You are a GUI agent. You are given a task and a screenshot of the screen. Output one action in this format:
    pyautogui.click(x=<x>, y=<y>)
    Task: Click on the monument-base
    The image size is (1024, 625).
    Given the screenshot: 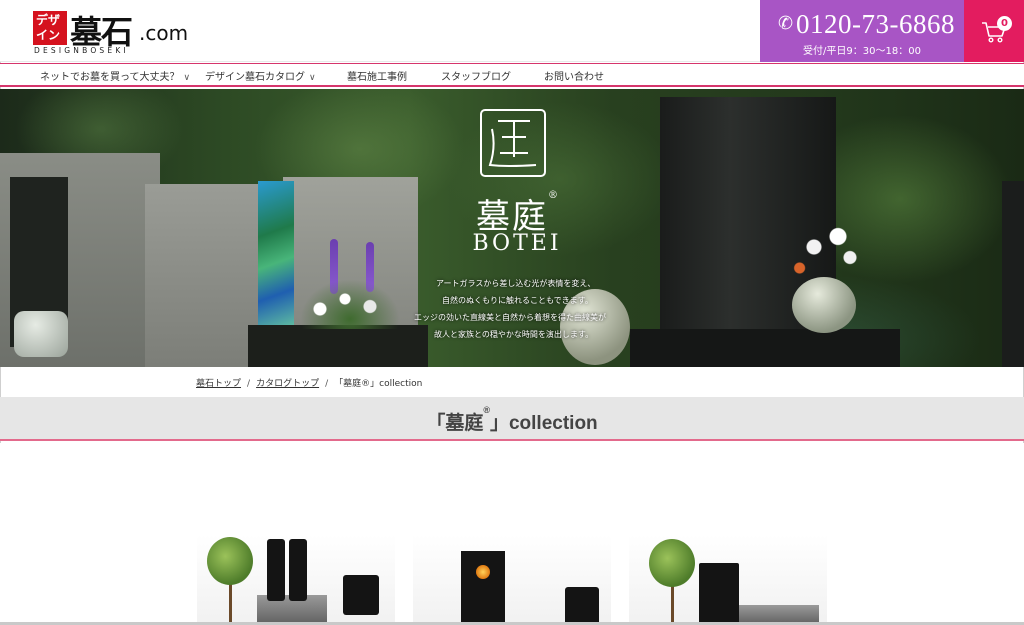 What is the action you would take?
    pyautogui.click(x=338, y=346)
    